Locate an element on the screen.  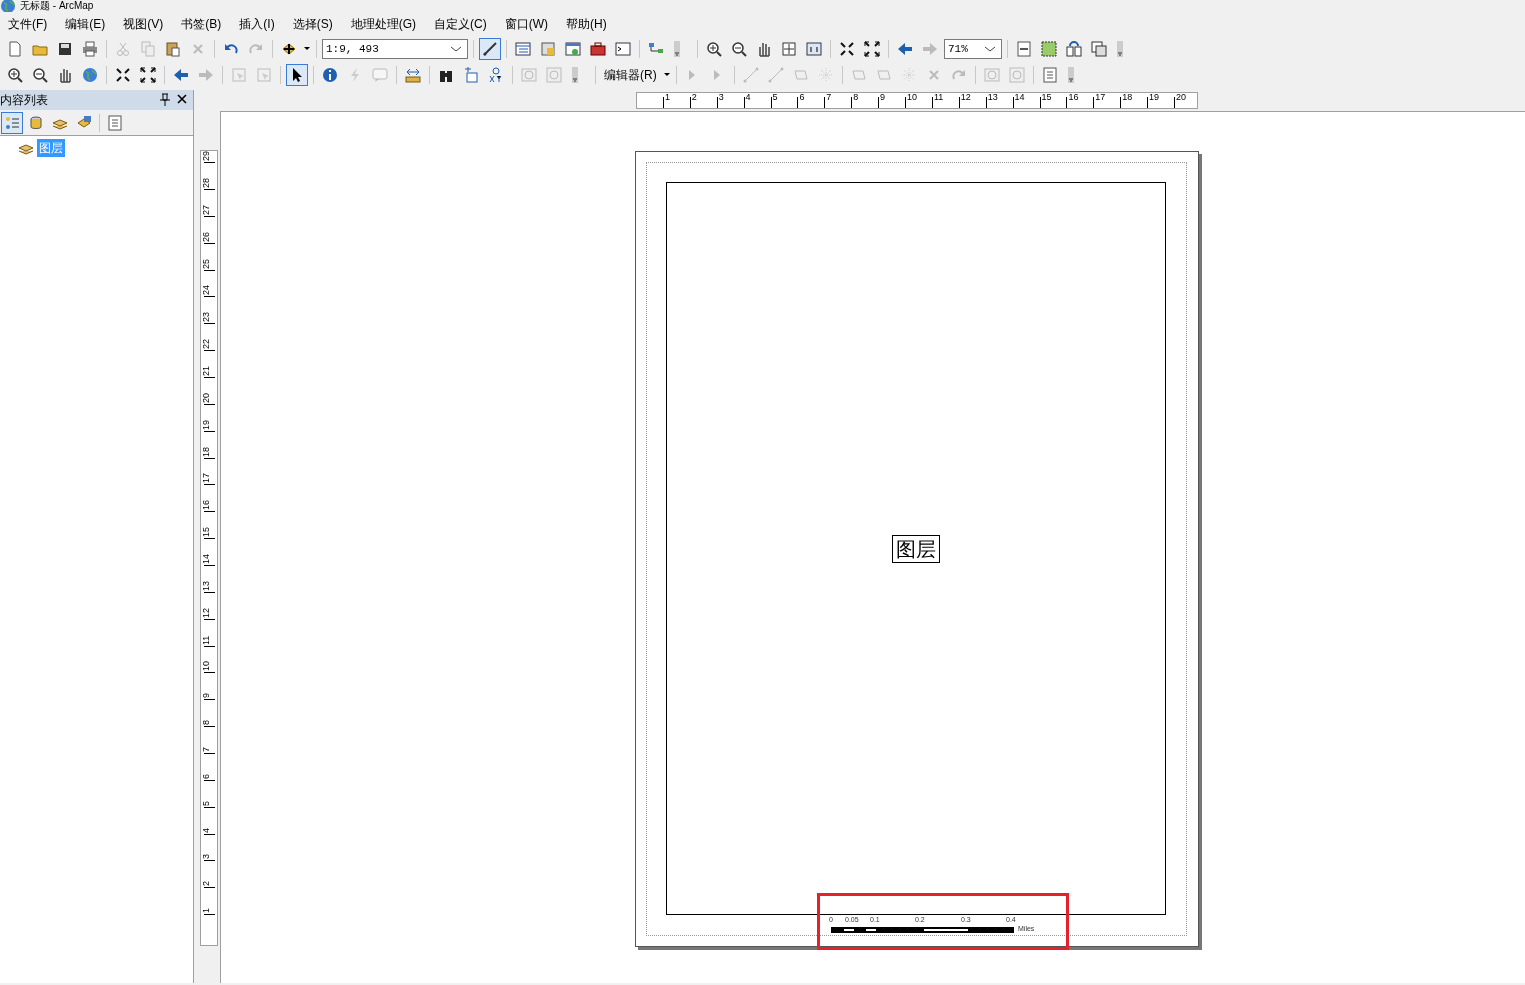
ruler-label: 26 is located at coordinates (206, 236).